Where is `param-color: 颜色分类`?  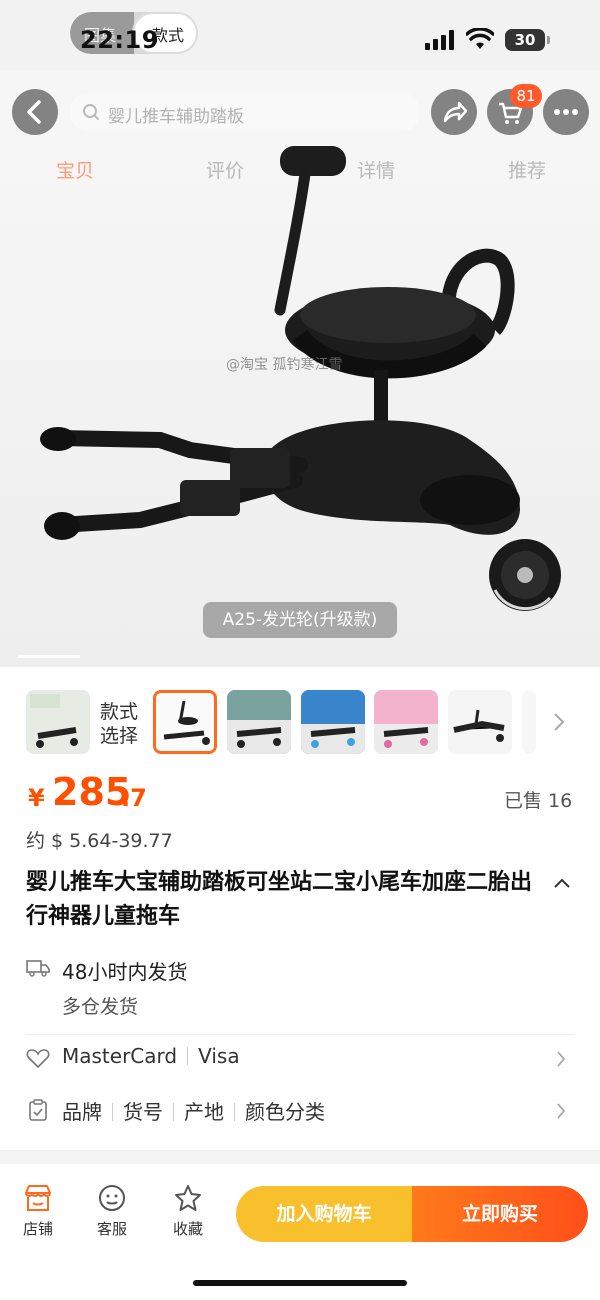
param-color: 颜色分类 is located at coordinates (285, 1112).